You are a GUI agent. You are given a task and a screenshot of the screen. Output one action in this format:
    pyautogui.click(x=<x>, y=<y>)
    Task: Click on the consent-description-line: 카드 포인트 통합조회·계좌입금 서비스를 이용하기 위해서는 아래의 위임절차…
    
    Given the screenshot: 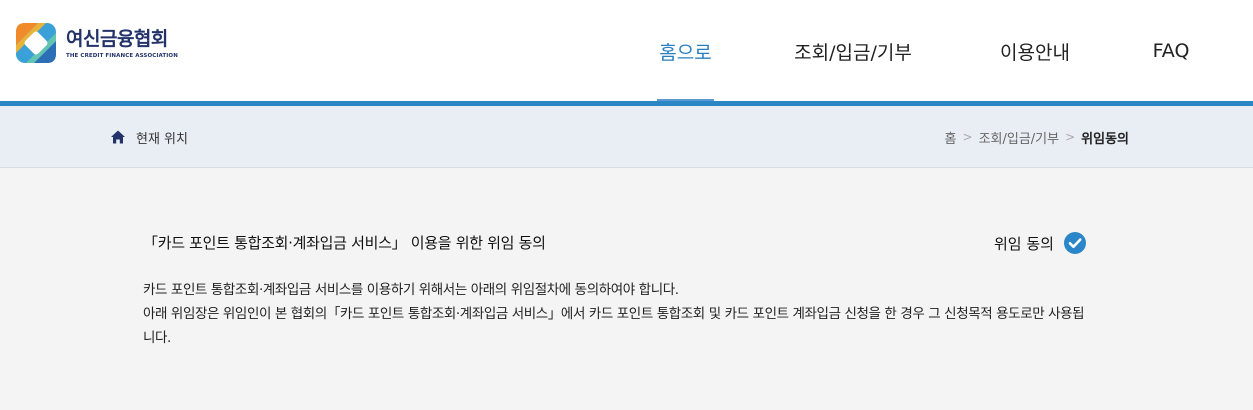 What is the action you would take?
    pyautogui.click(x=411, y=290)
    